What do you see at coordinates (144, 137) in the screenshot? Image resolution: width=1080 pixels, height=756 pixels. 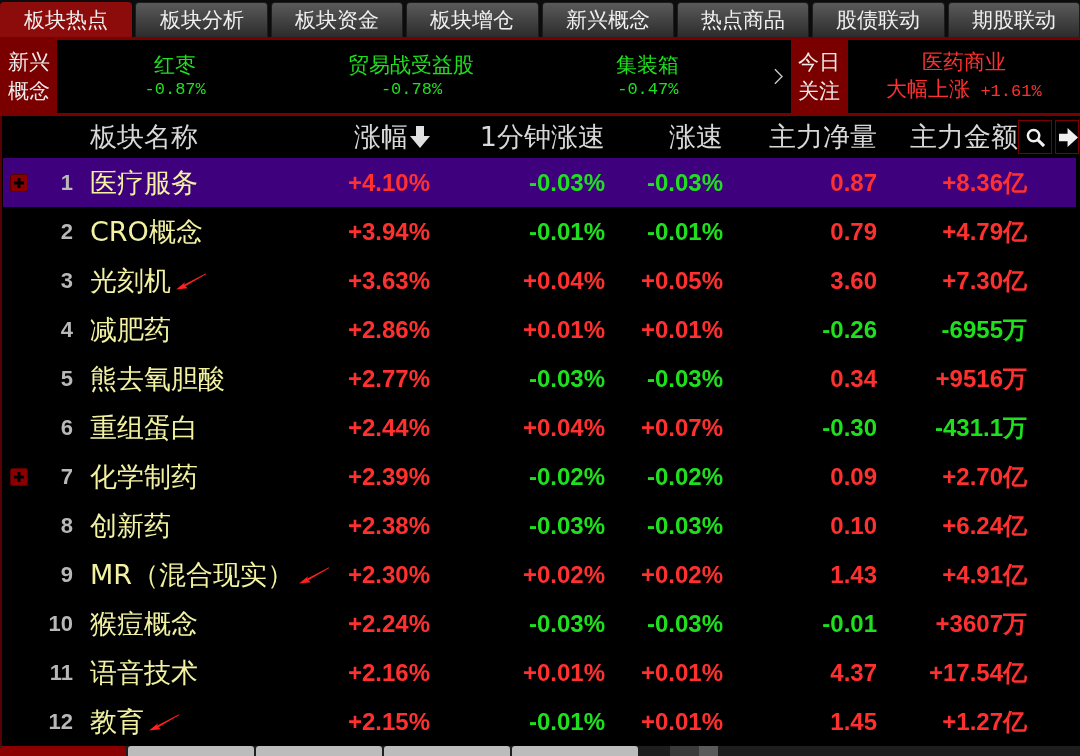 I see `column-header: 板块名称` at bounding box center [144, 137].